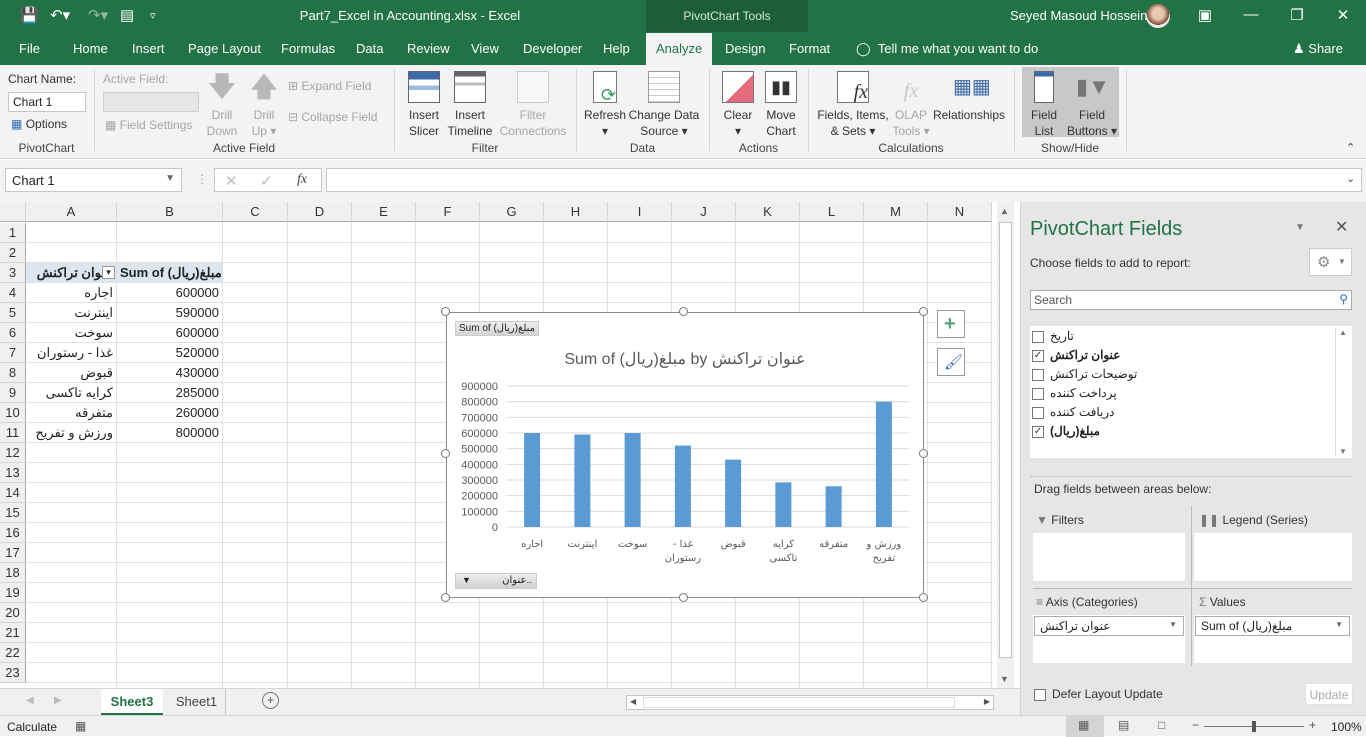  I want to click on pivot-row-label: اینترنت, so click(71, 313).